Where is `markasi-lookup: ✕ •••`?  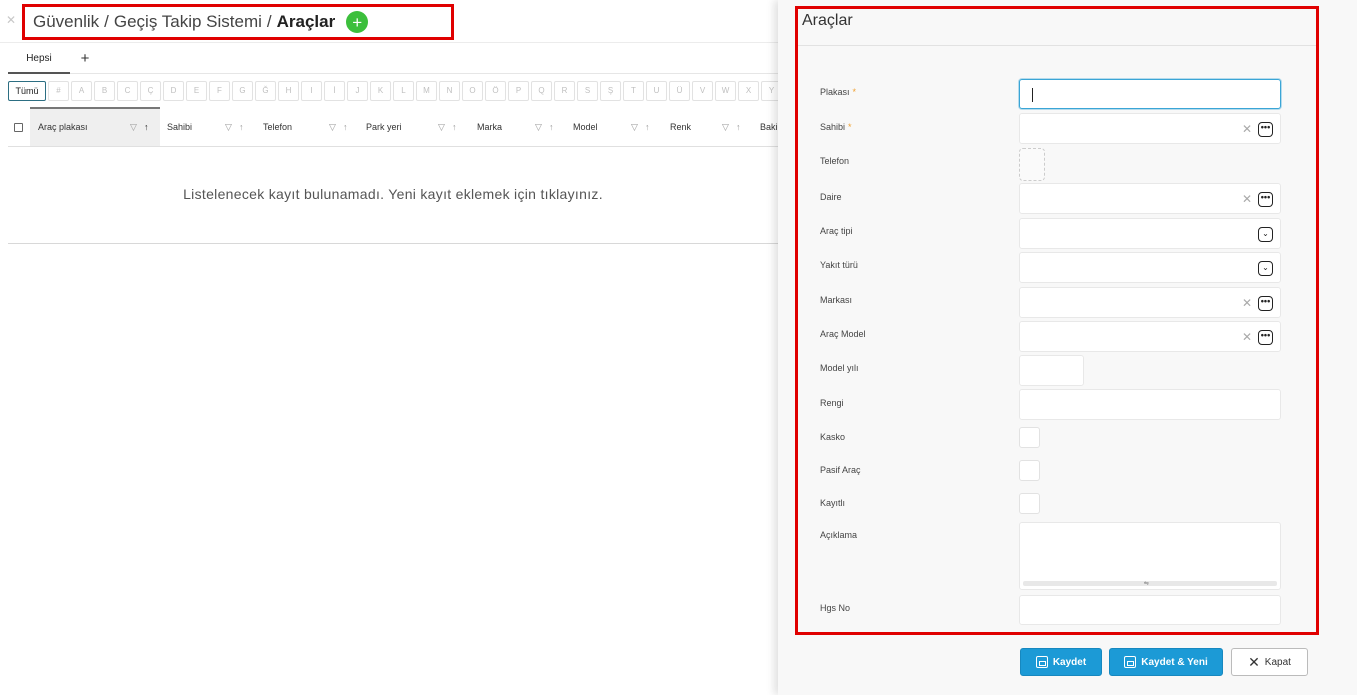 markasi-lookup: ✕ ••• is located at coordinates (1150, 302).